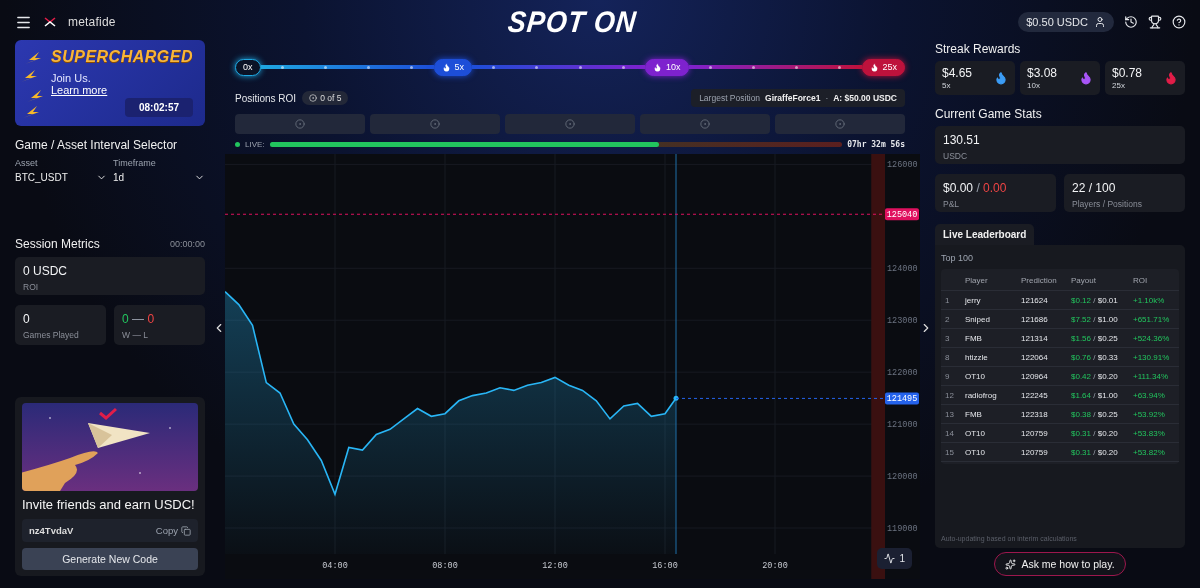 This screenshot has width=1200, height=588. What do you see at coordinates (1149, 452) in the screenshot?
I see `roi-cell-text: +53.82%` at bounding box center [1149, 452].